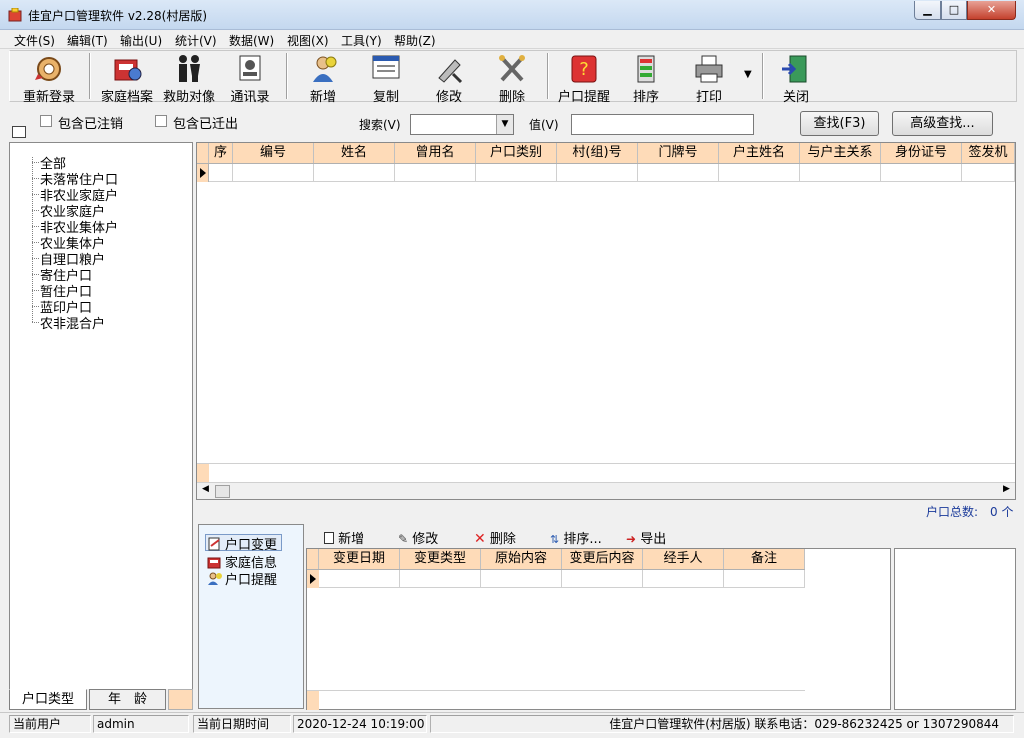 The height and width of the screenshot is (738, 1024). What do you see at coordinates (954, 10) in the screenshot?
I see `maximize-button: □` at bounding box center [954, 10].